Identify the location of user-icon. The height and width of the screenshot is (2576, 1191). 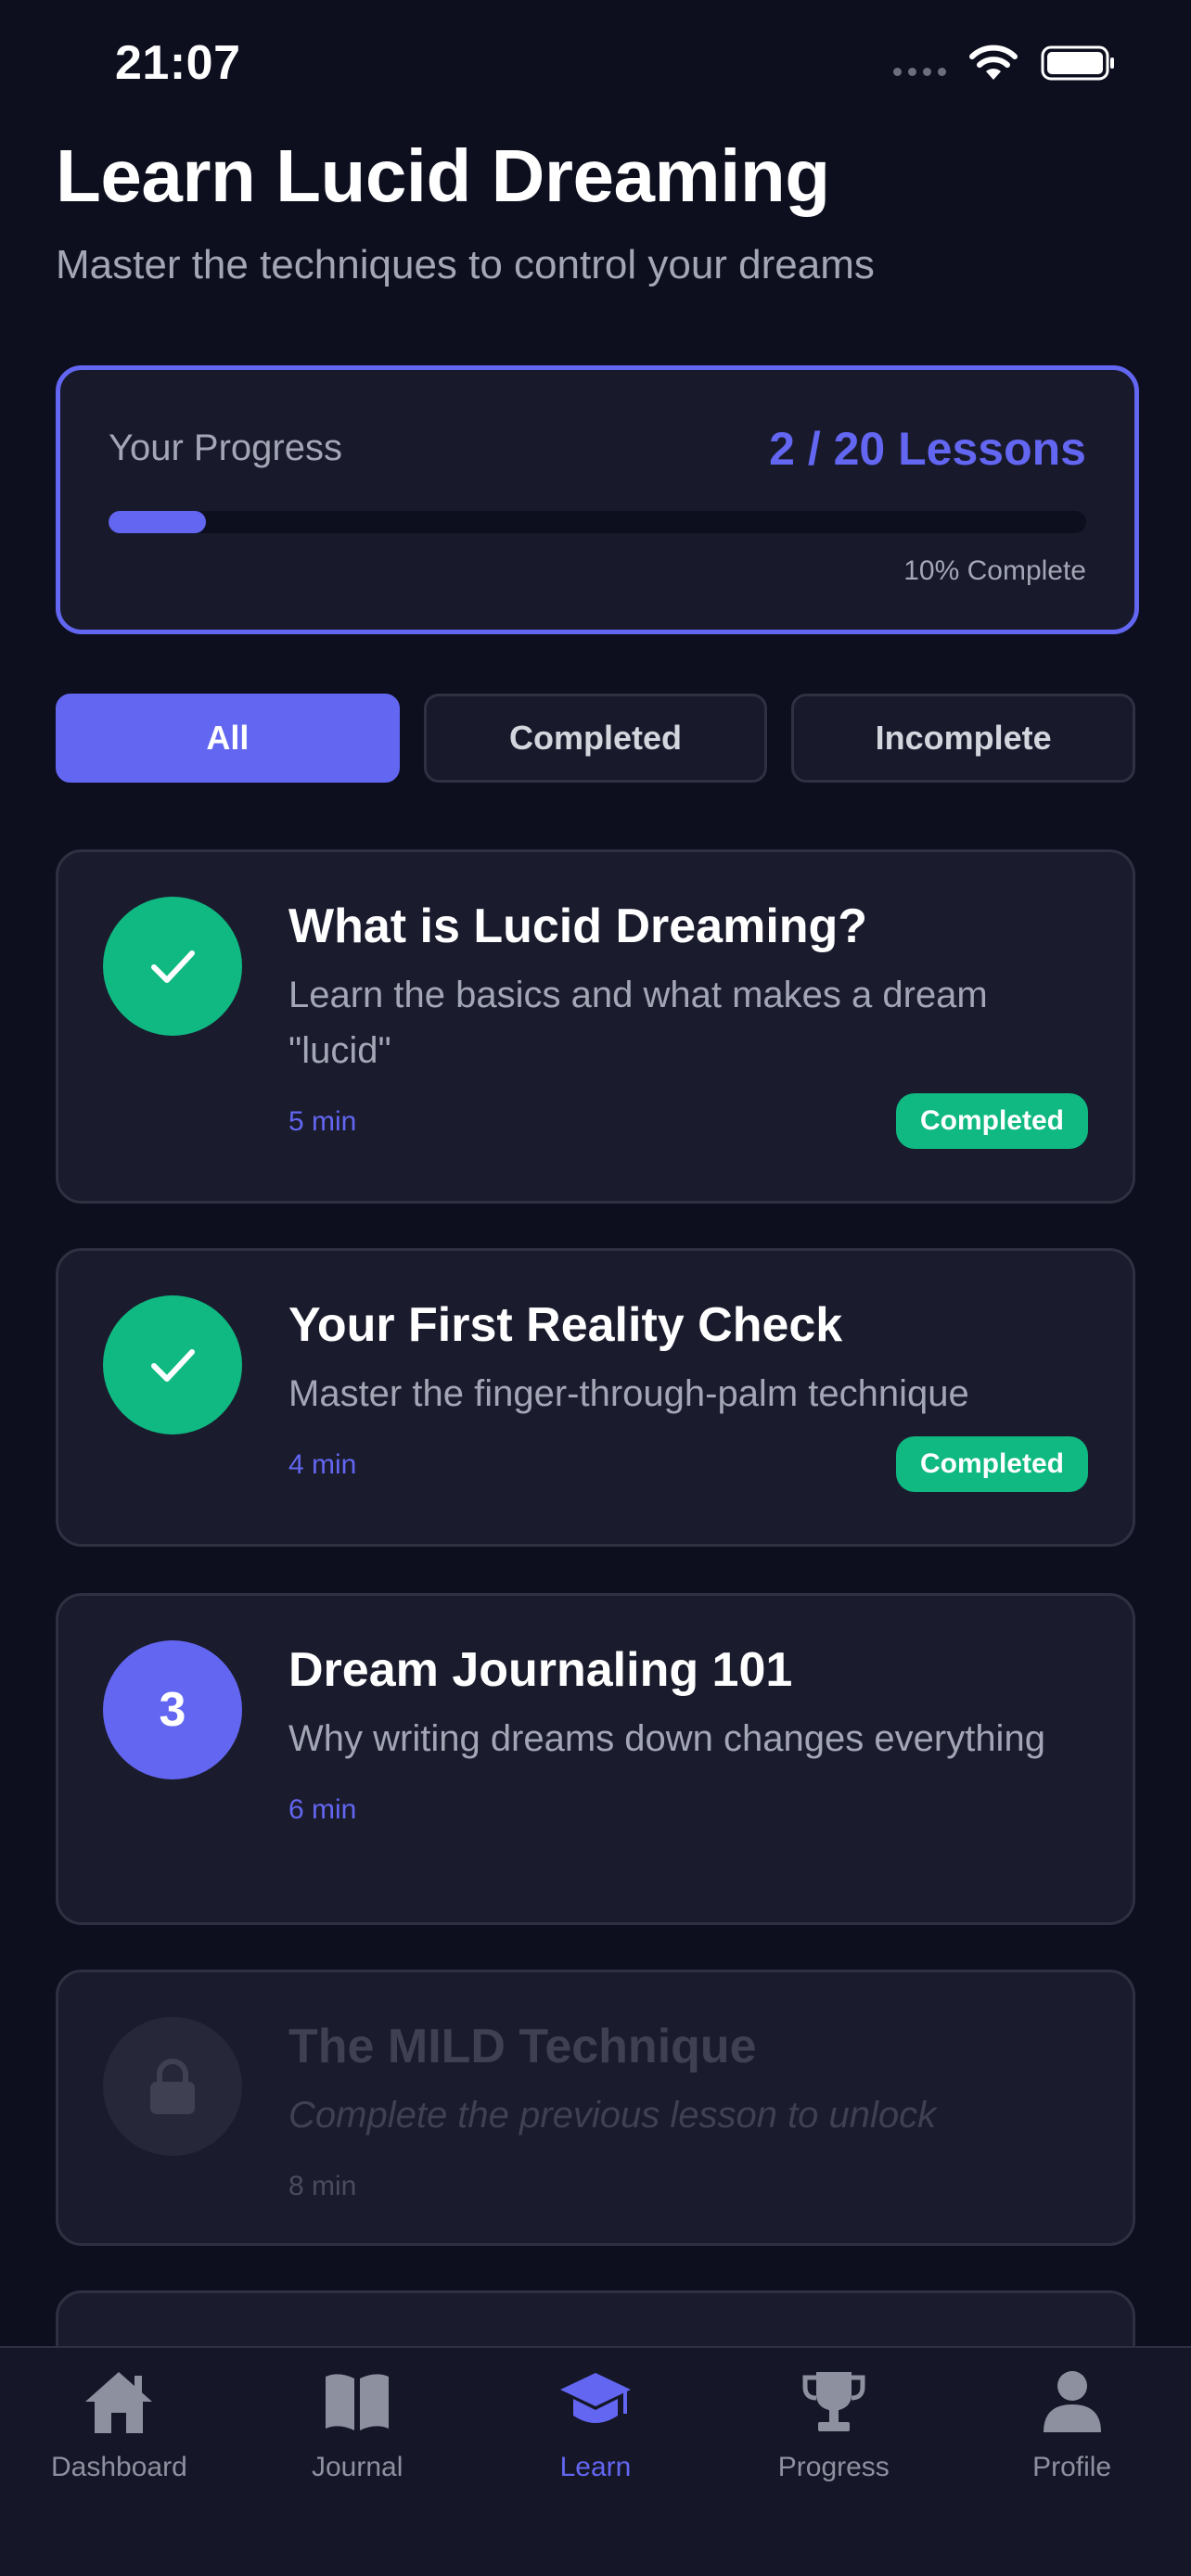
(1072, 2401).